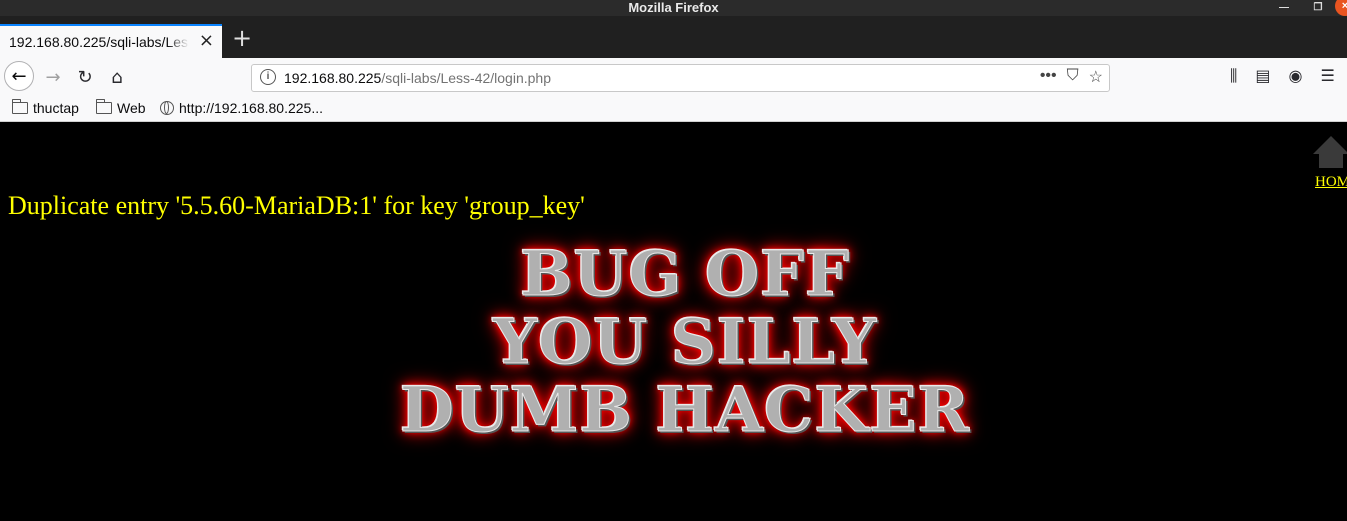 Image resolution: width=1347 pixels, height=521 pixels. I want to click on bookmark-thuctap: thuctap, so click(45, 107).